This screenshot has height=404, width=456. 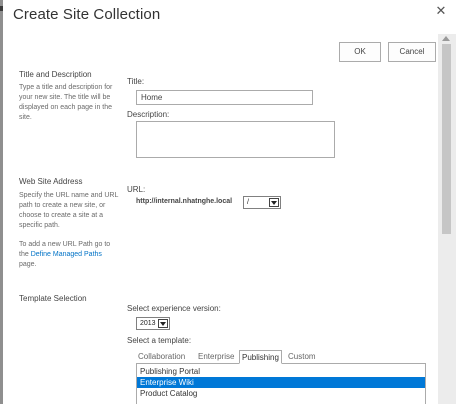 I want to click on description-label: Description:, so click(x=148, y=114).